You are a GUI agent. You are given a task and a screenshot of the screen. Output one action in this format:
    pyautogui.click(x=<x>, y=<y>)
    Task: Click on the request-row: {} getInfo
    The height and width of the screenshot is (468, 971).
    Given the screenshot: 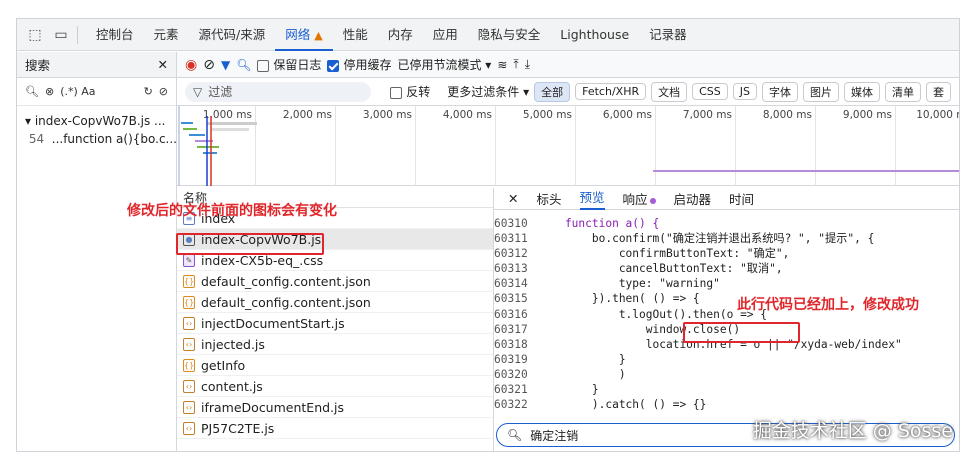 What is the action you would take?
    pyautogui.click(x=335, y=365)
    